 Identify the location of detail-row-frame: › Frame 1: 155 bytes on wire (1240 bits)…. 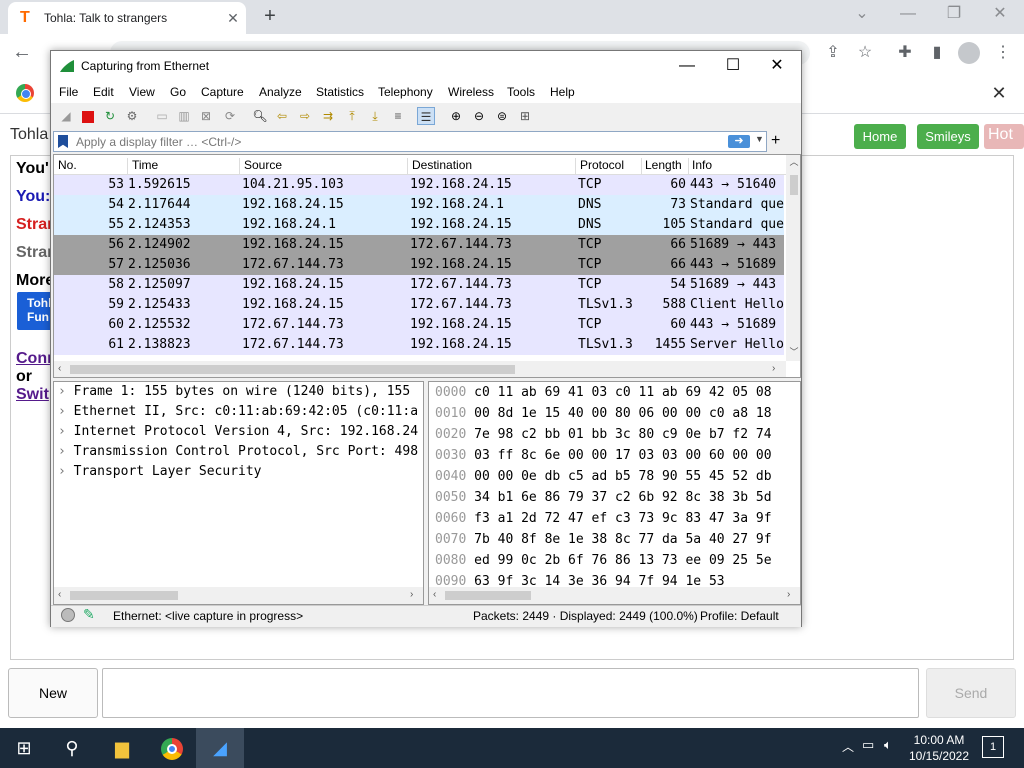
(238, 392).